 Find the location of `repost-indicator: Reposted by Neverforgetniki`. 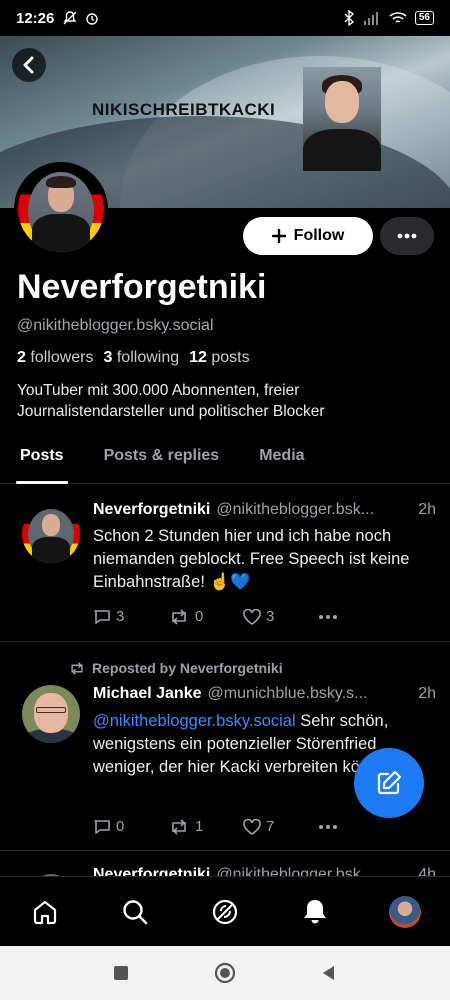

repost-indicator: Reposted by Neverforgetniki is located at coordinates (175, 668).